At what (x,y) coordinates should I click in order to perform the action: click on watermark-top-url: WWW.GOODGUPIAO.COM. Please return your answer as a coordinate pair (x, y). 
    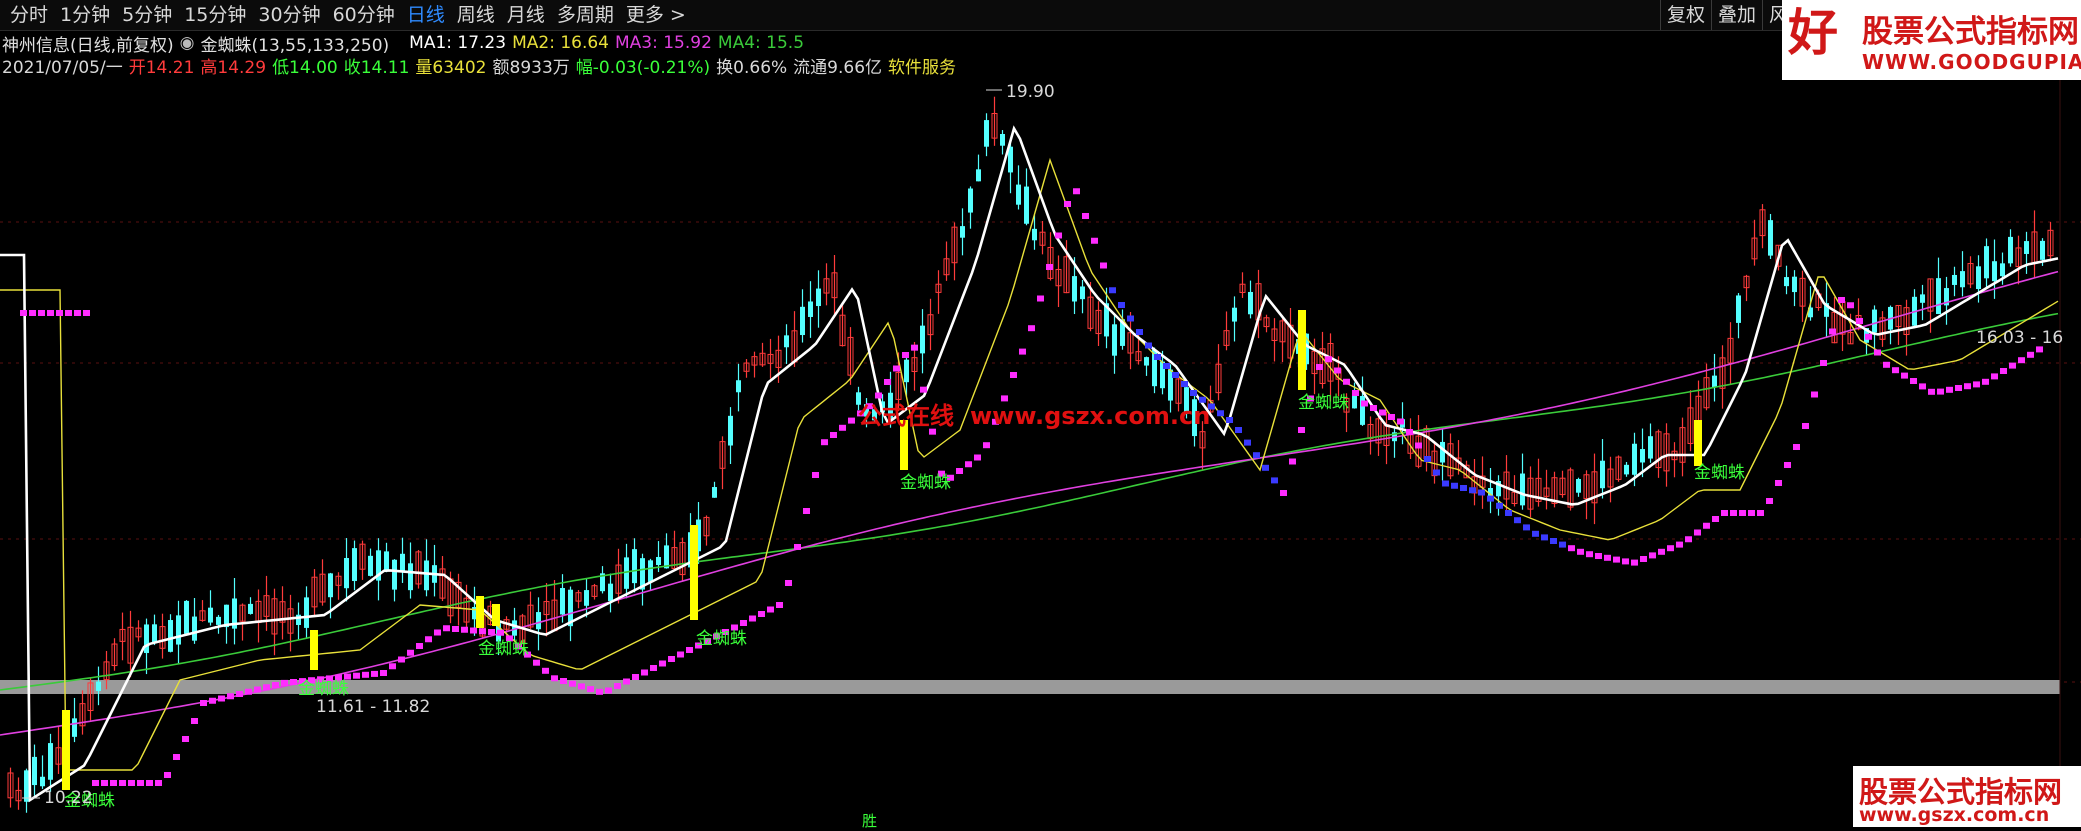
    Looking at the image, I should click on (1971, 62).